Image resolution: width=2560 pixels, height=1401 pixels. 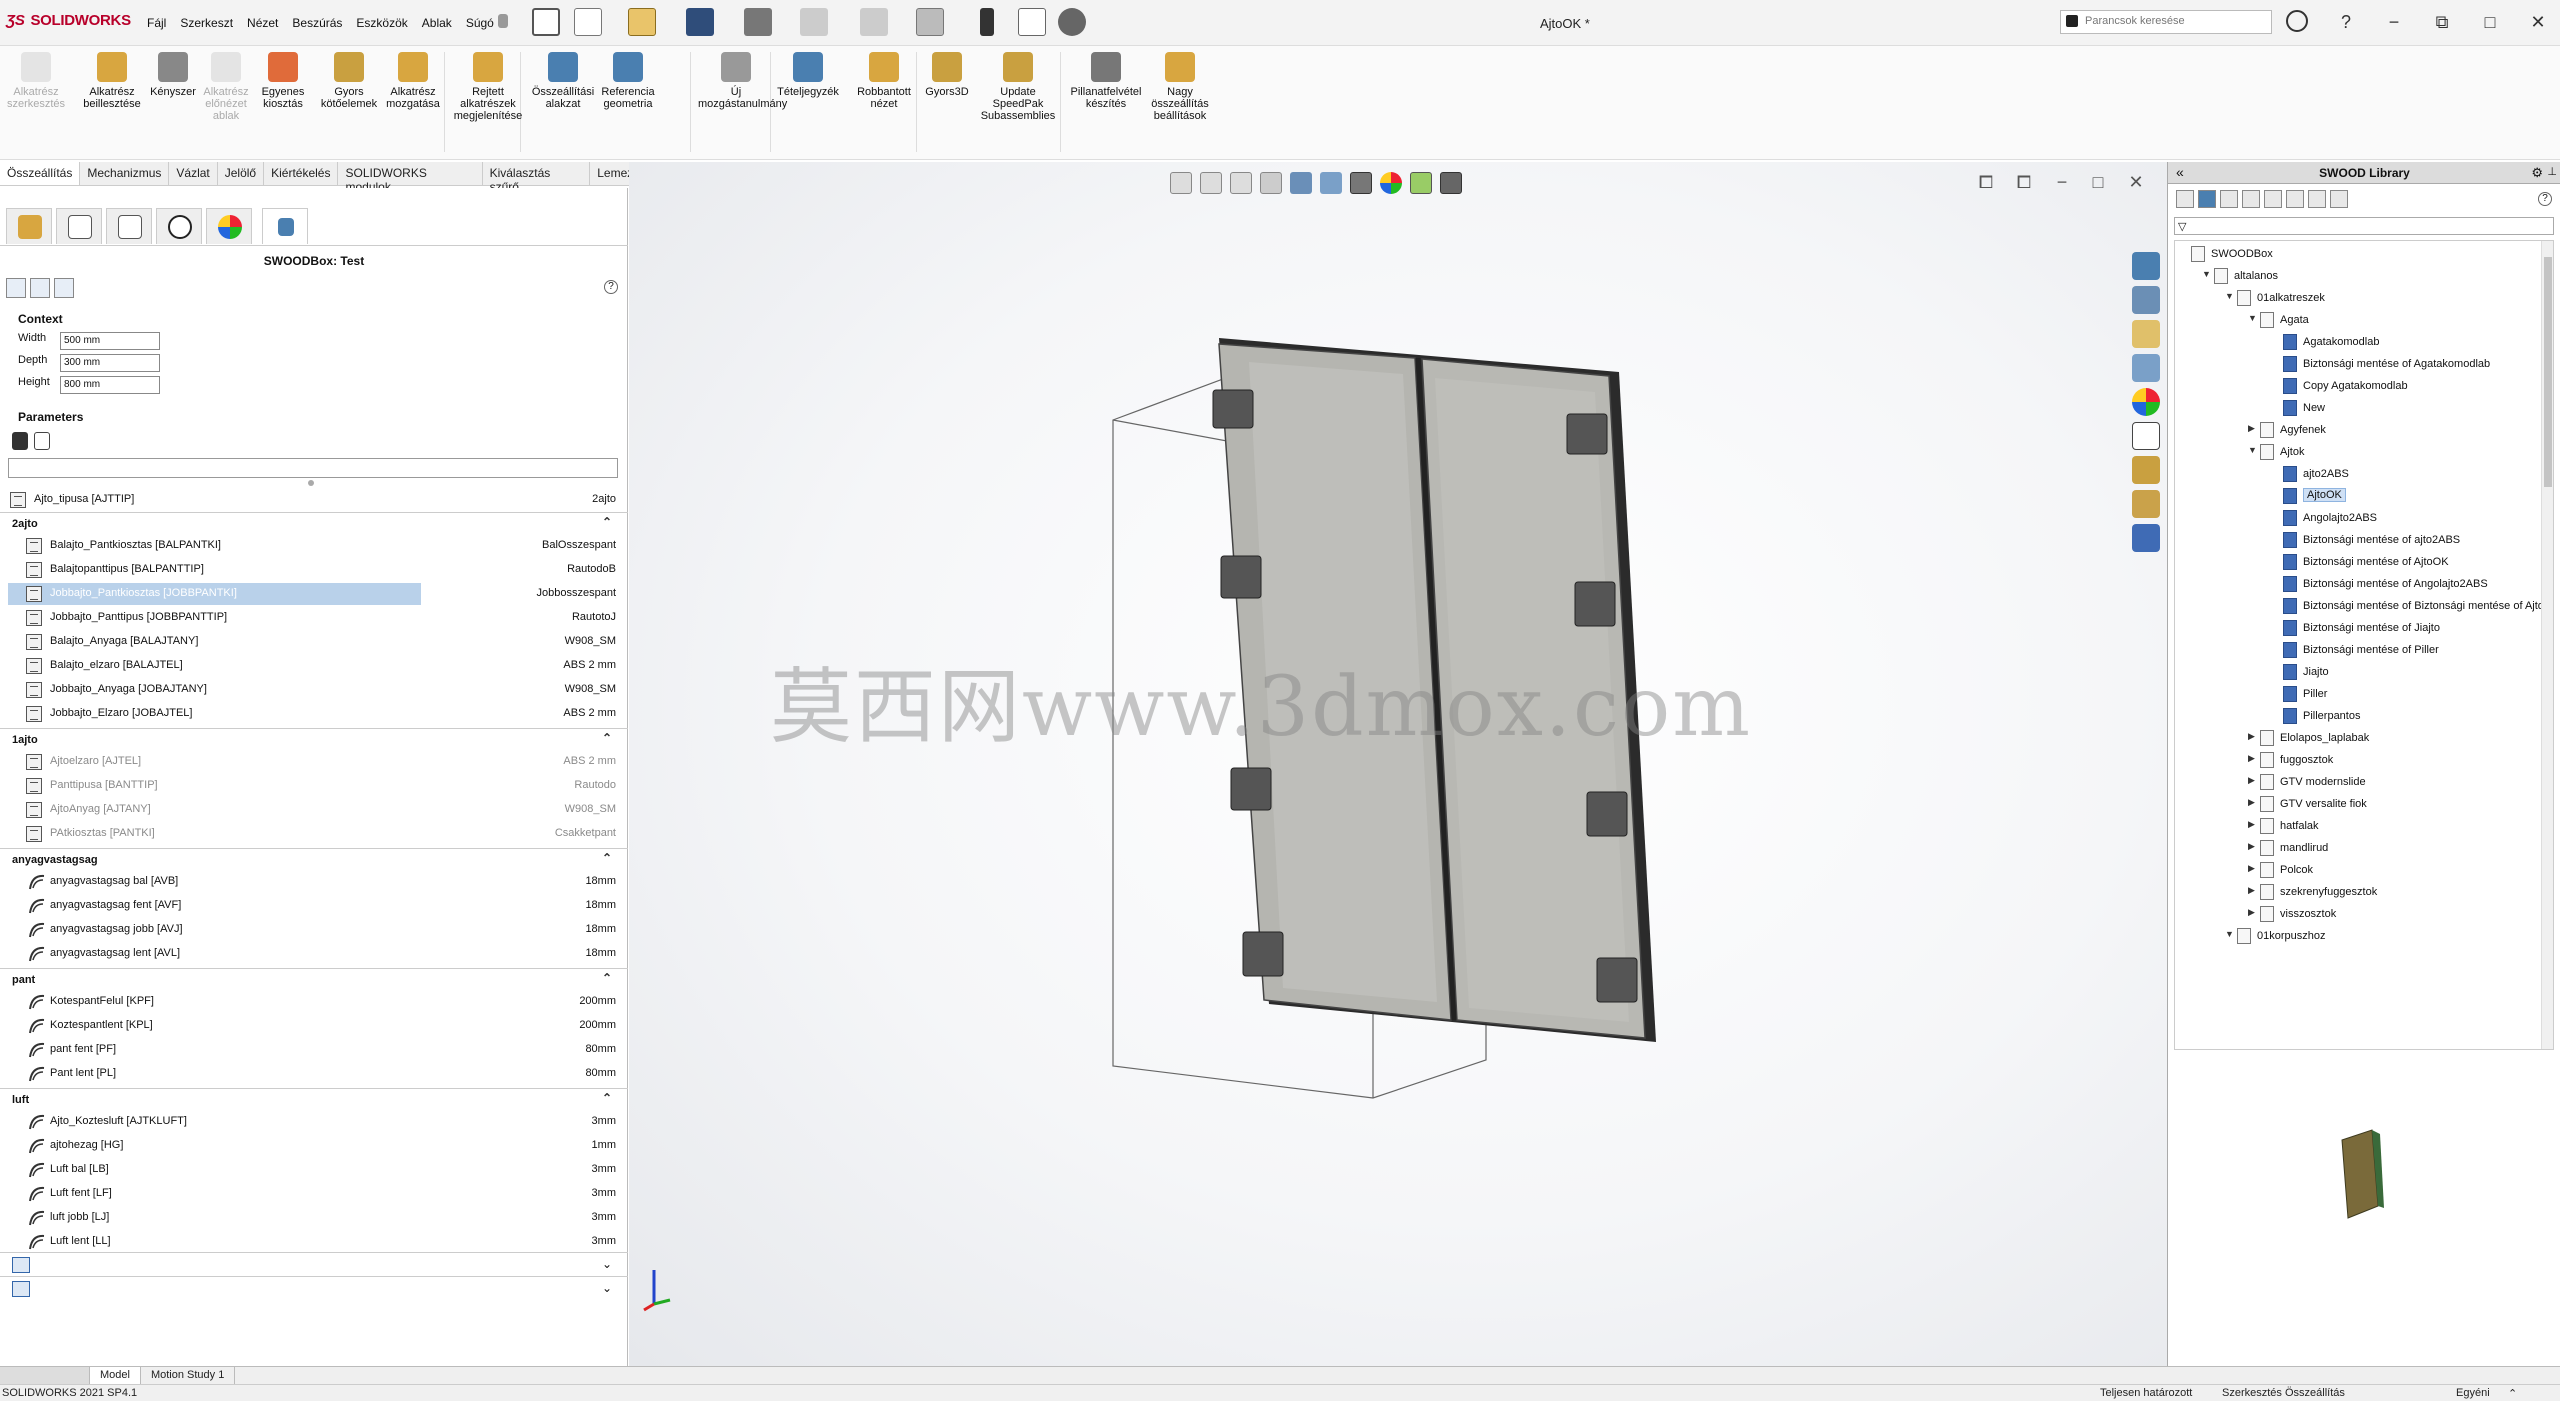 I want to click on scrollbar-thumb, so click(x=2548, y=372).